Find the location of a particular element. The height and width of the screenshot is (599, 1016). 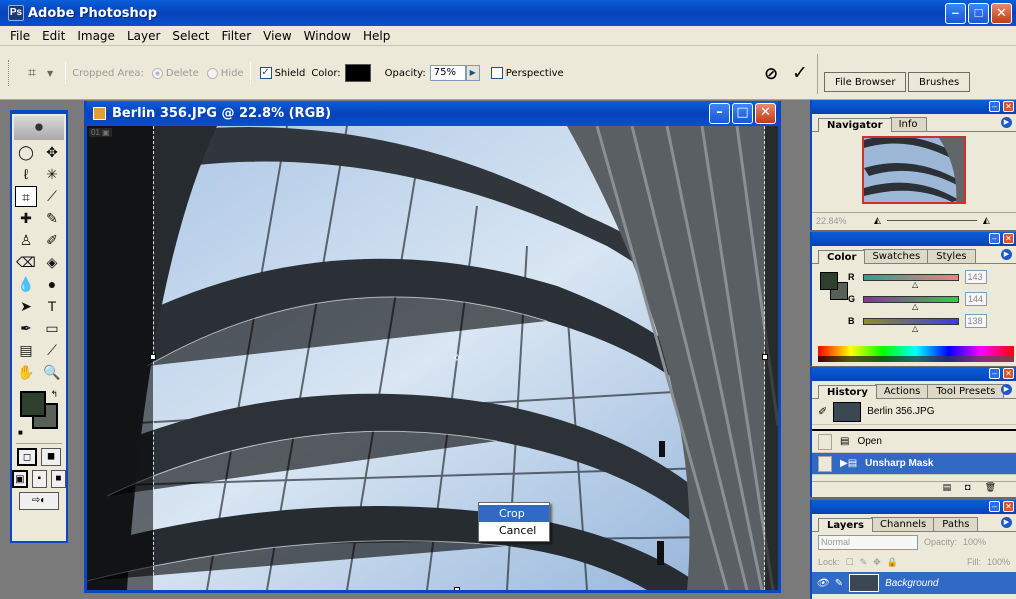

brushes-tab: Brushes is located at coordinates (939, 82).